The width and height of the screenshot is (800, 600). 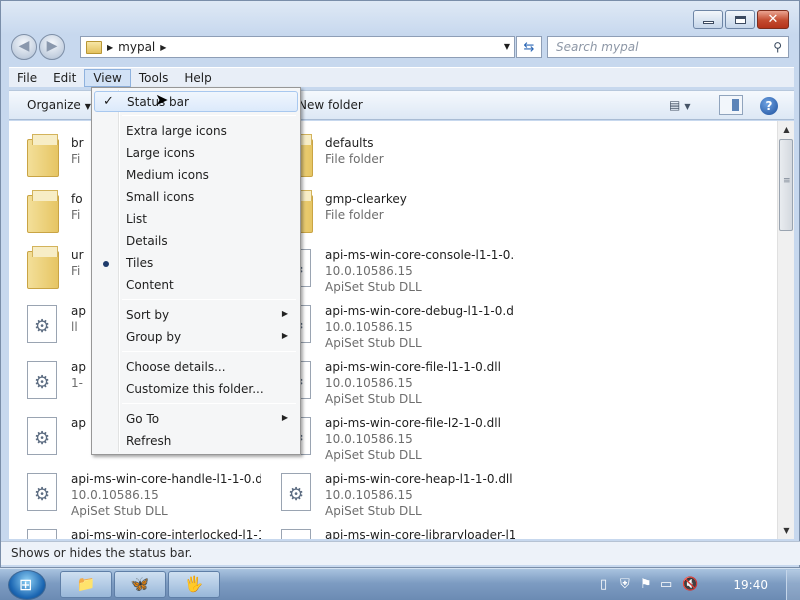 I want to click on scroll-thumb, so click(x=786, y=185).